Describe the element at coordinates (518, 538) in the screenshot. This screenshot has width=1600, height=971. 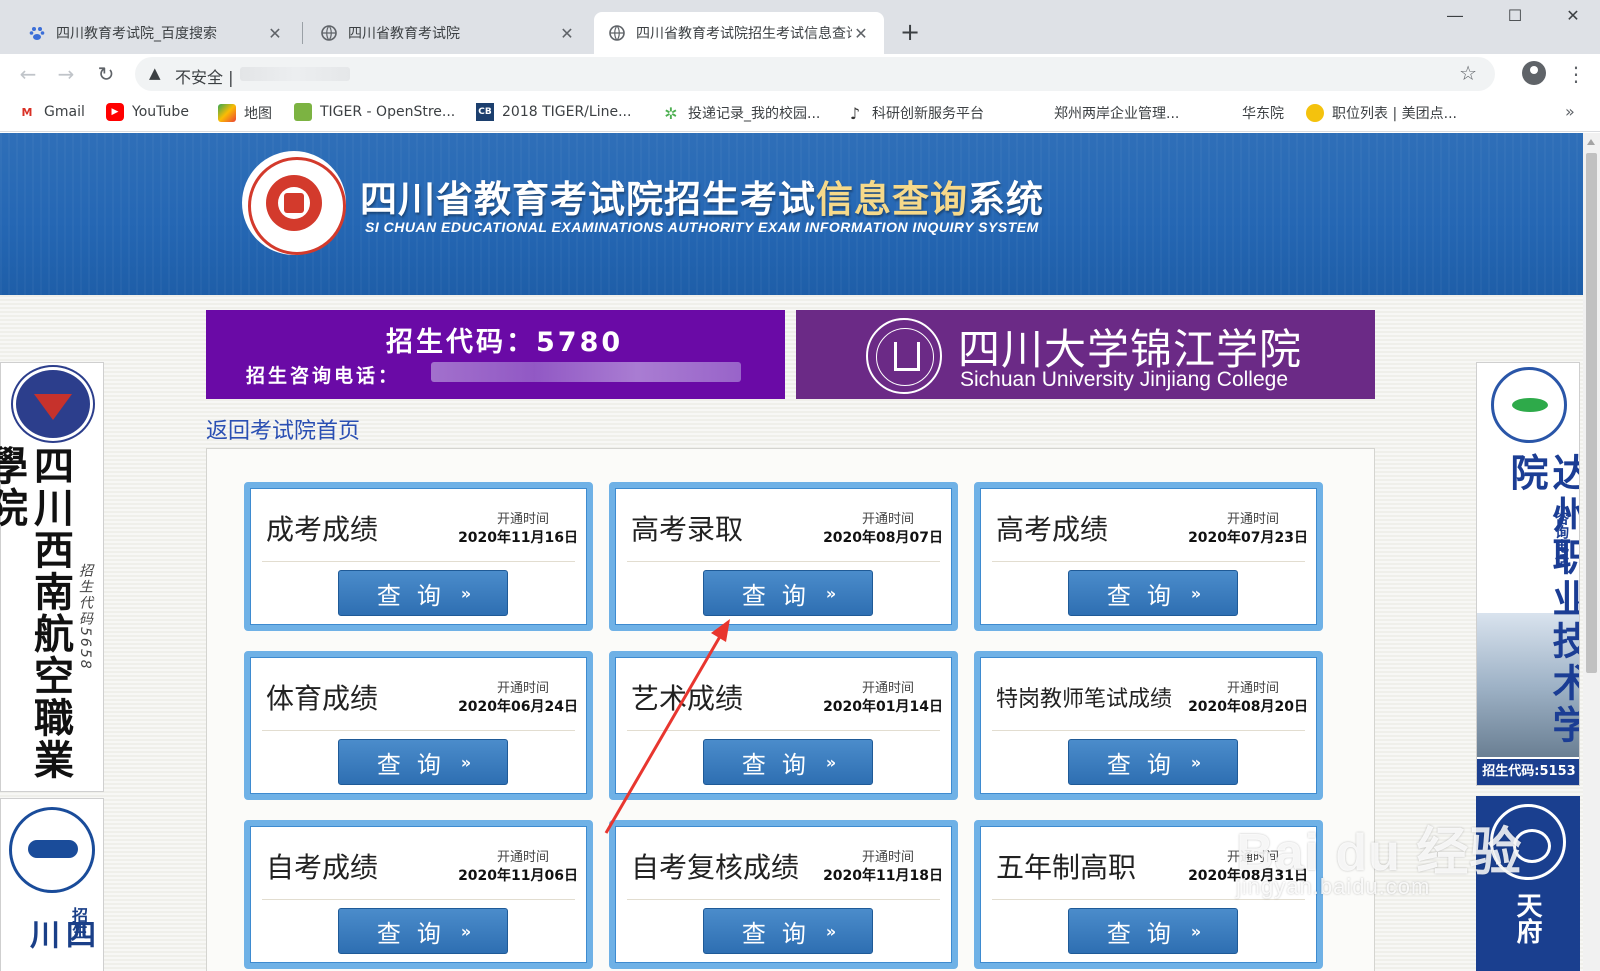
I see `open-time-date: 2020年11月16日` at that location.